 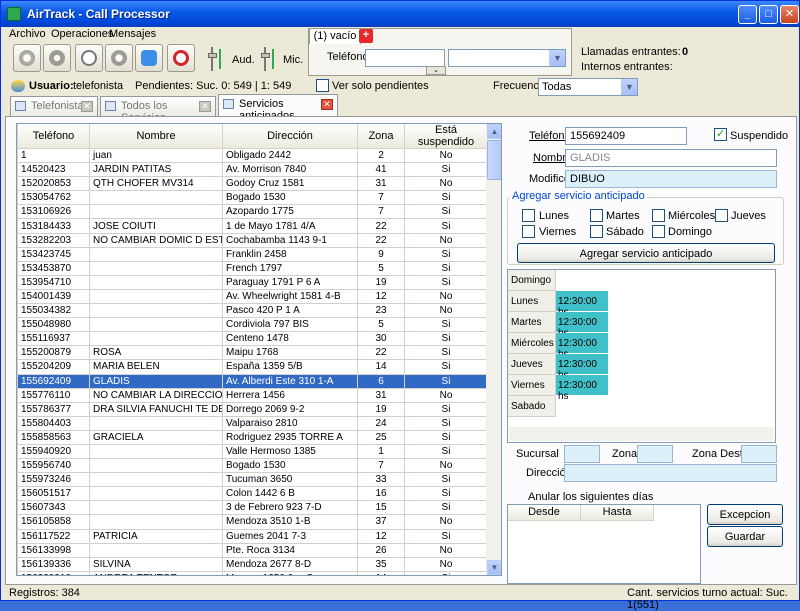 What do you see at coordinates (252, 339) in the screenshot?
I see `table-row: 155116937 Centeno 1478 30 Si` at bounding box center [252, 339].